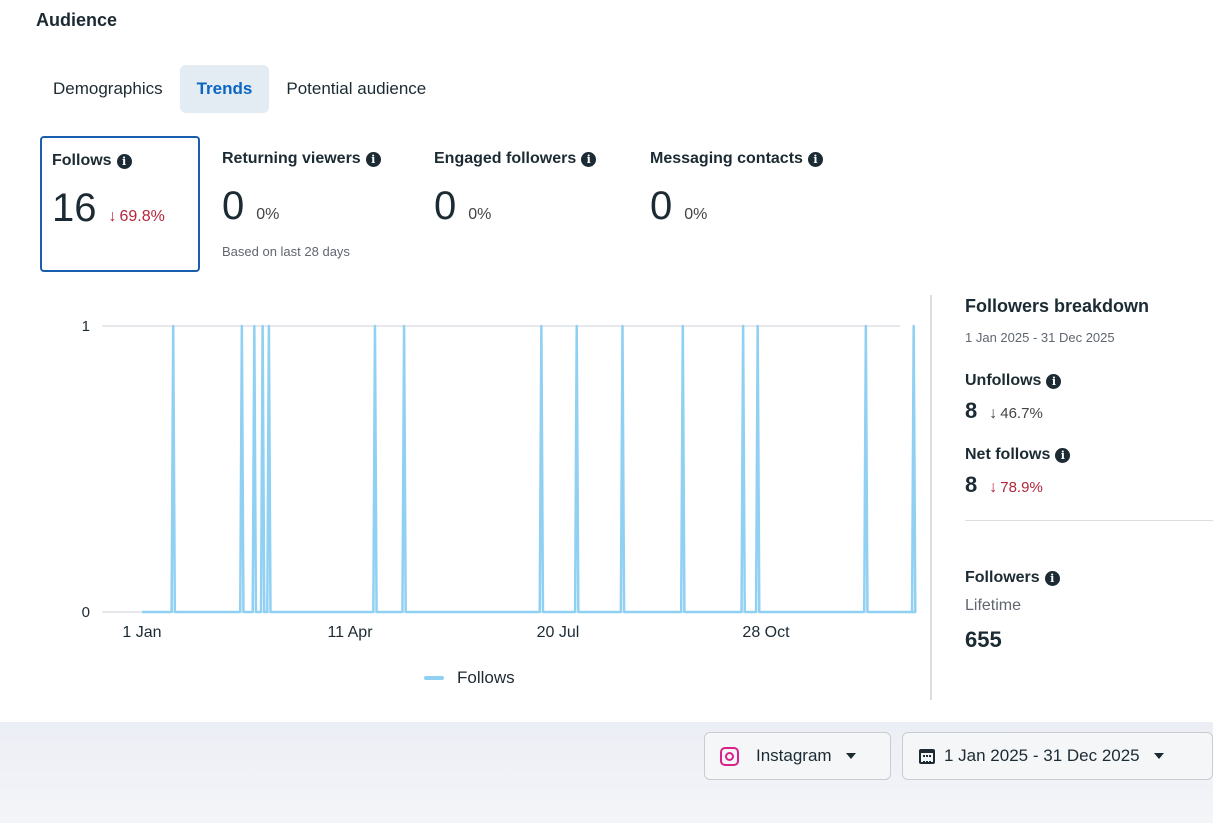 This screenshot has height=823, width=1213. What do you see at coordinates (291, 158) in the screenshot?
I see `metric-label: Returning viewers` at bounding box center [291, 158].